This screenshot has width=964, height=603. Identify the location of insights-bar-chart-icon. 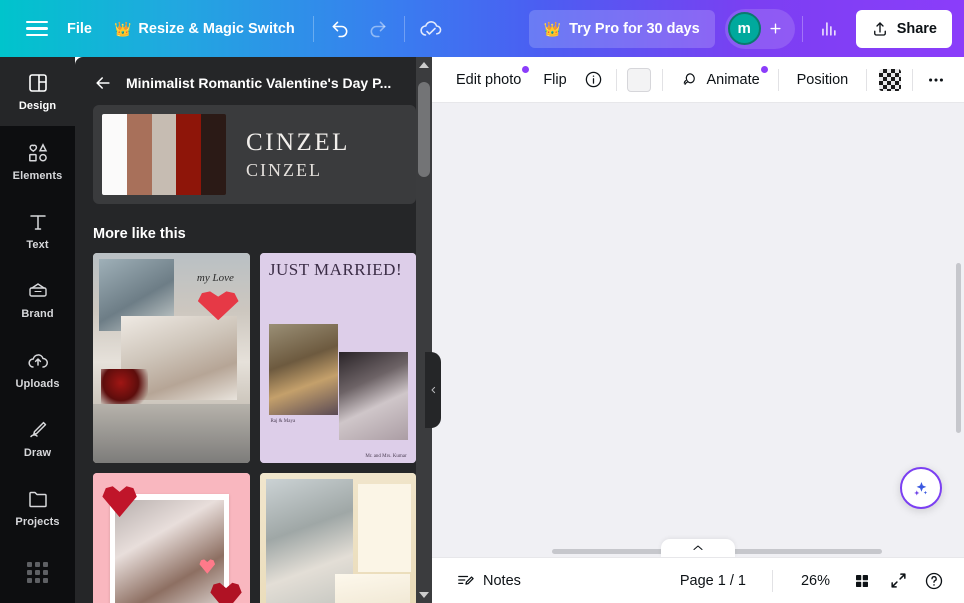
(829, 29).